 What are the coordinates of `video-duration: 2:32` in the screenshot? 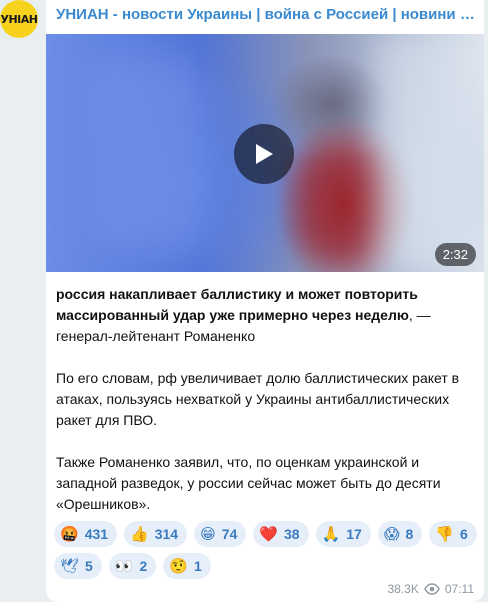 It's located at (455, 254).